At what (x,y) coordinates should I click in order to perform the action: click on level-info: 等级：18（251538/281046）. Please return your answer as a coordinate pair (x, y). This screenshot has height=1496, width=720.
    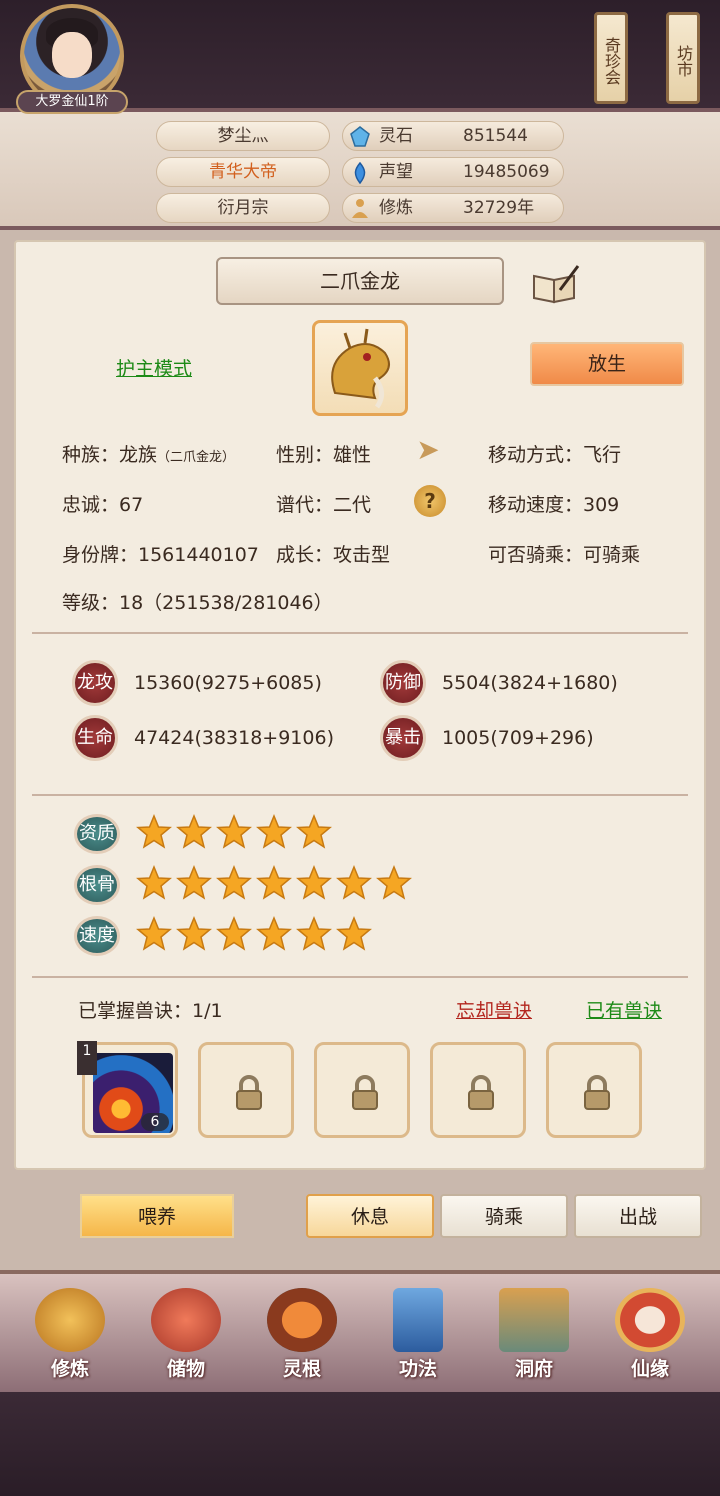
    Looking at the image, I should click on (197, 603).